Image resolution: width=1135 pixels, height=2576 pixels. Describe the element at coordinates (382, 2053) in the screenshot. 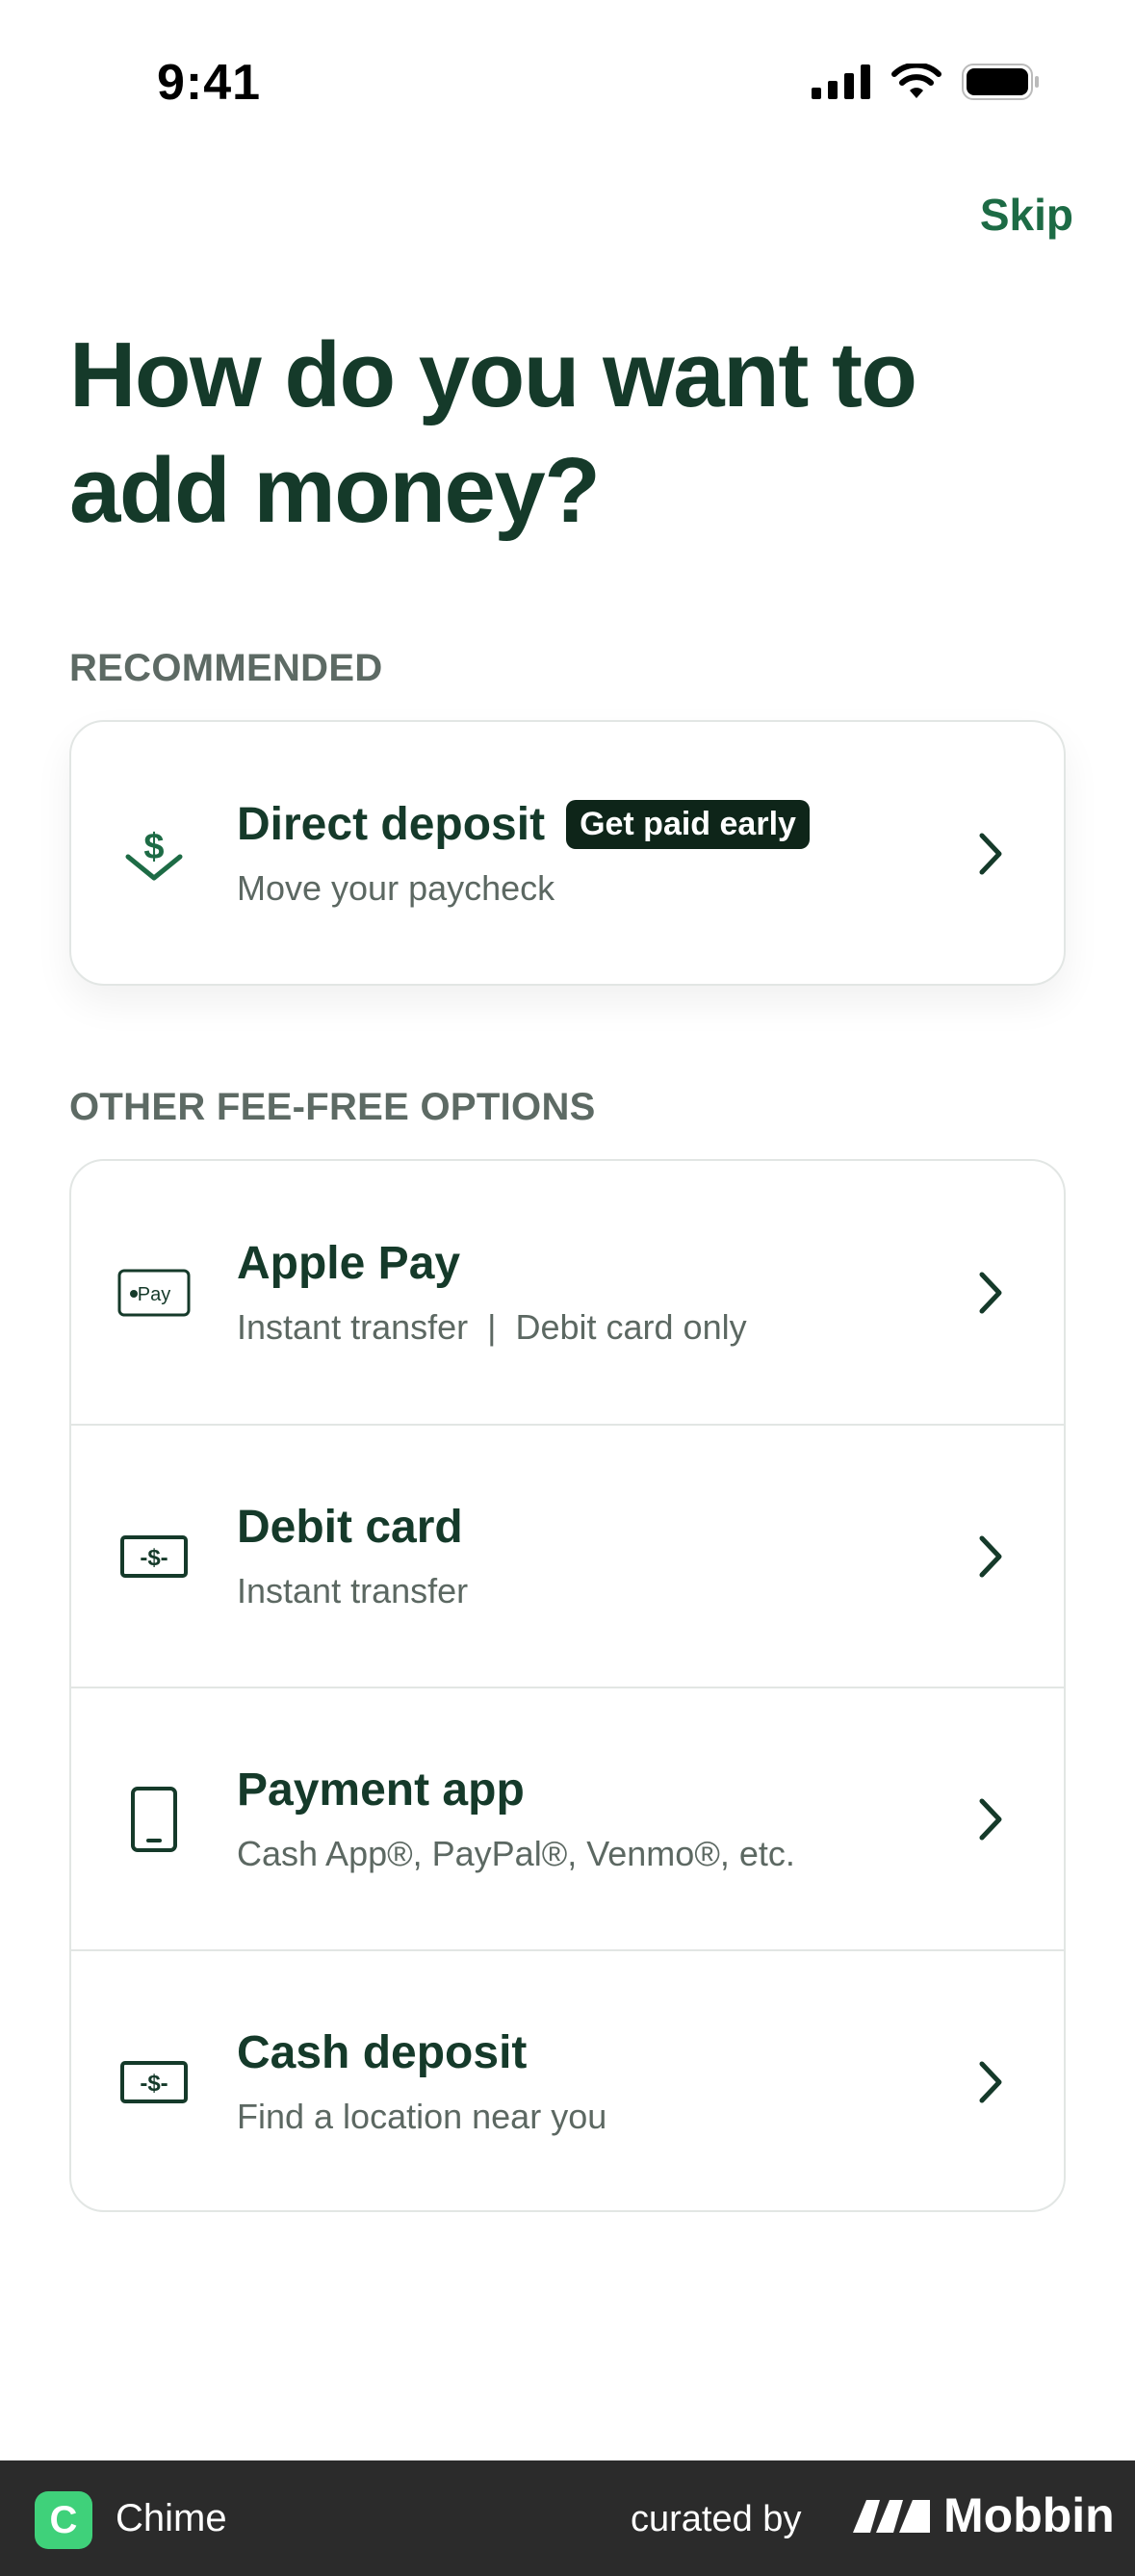

I see `cash-deposit-title: Cash deposit` at that location.